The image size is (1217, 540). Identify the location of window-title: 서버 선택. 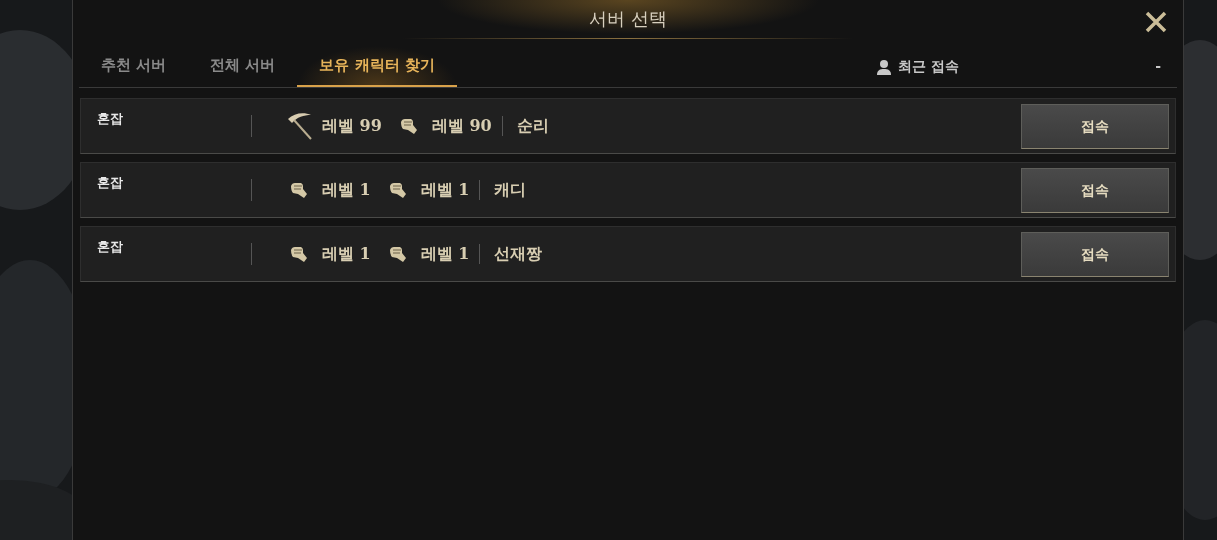
(628, 19).